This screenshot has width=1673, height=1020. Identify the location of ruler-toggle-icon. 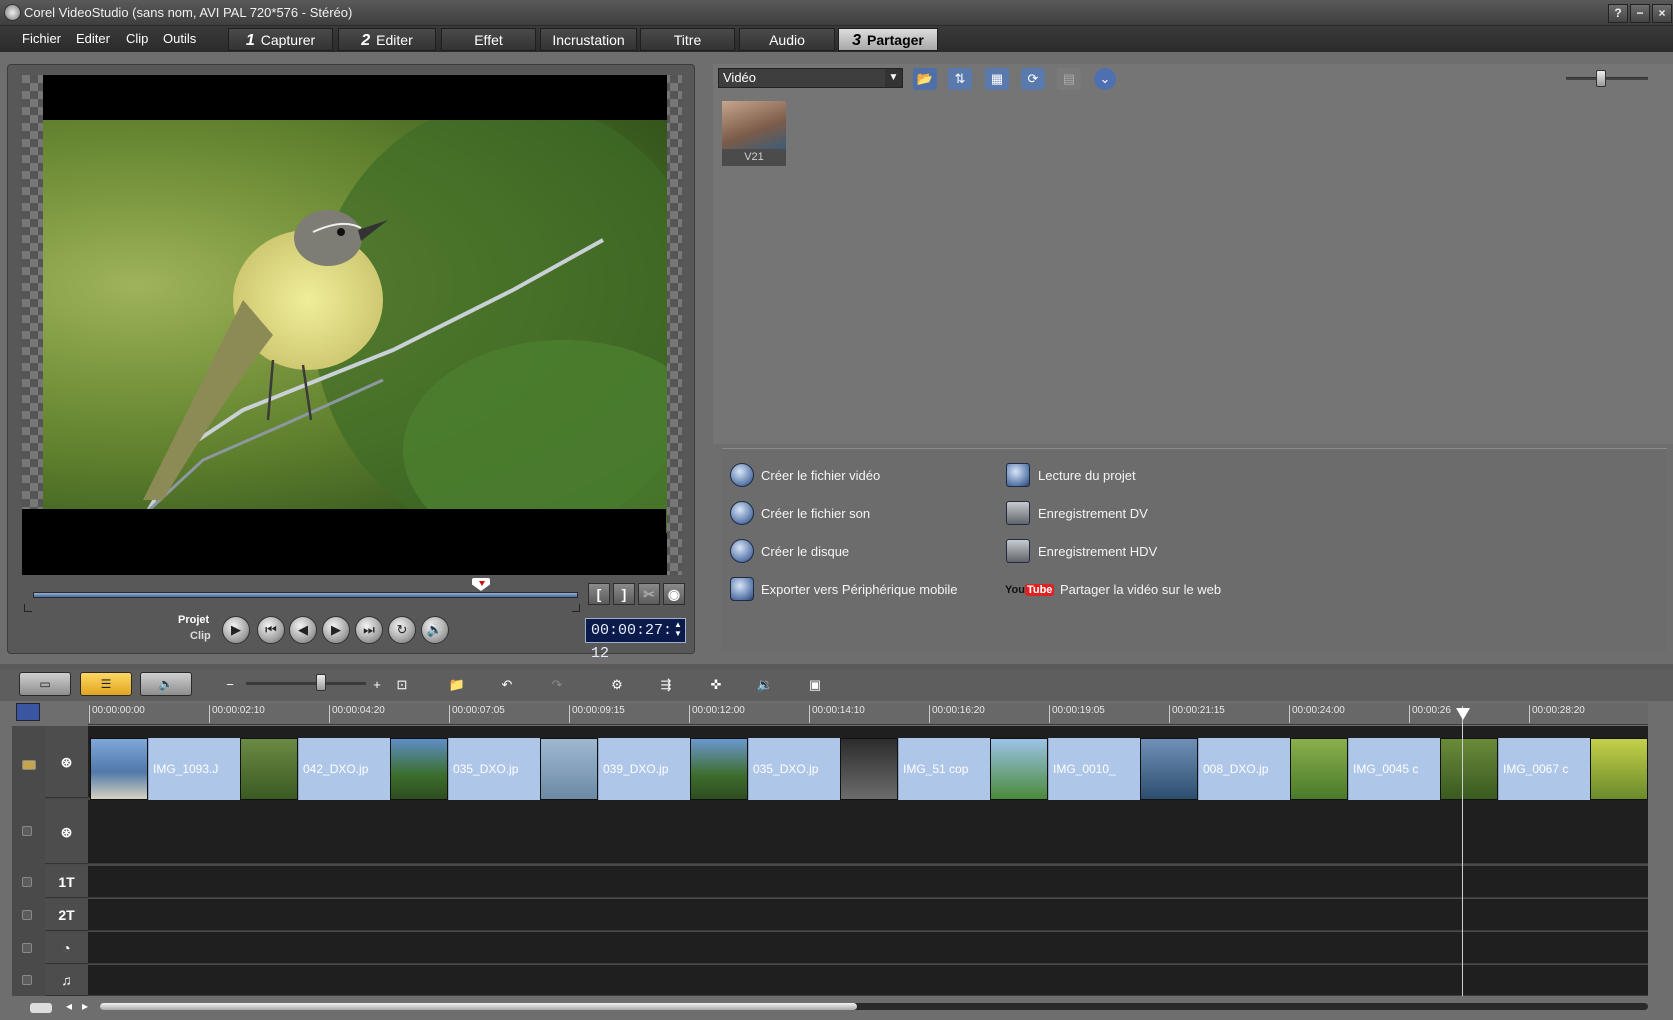
(28, 712).